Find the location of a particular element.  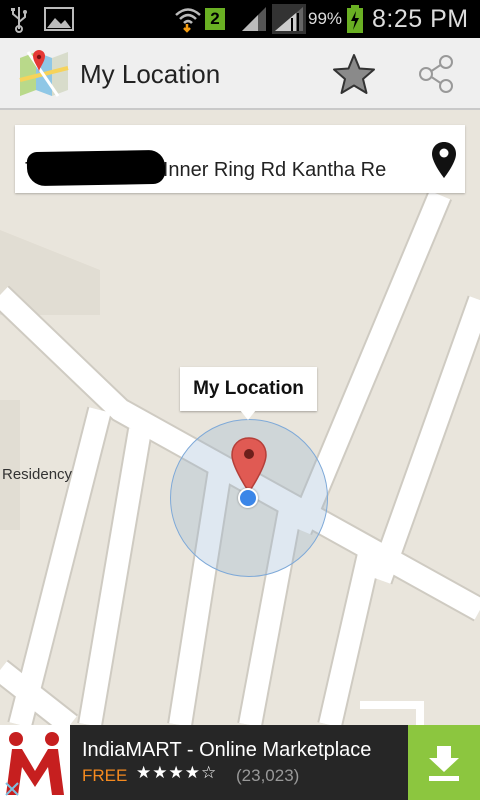

action-bar: My Location is located at coordinates (240, 74).